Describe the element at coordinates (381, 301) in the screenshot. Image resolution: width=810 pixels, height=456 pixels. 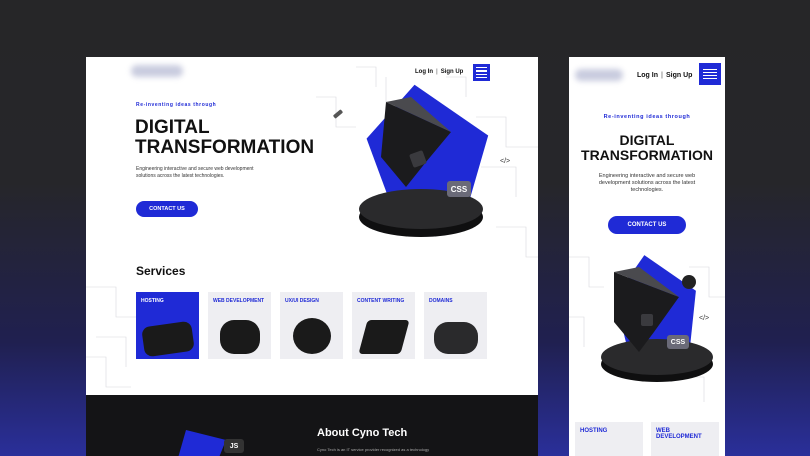
I see `service-label: CONTENT WRITING` at that location.